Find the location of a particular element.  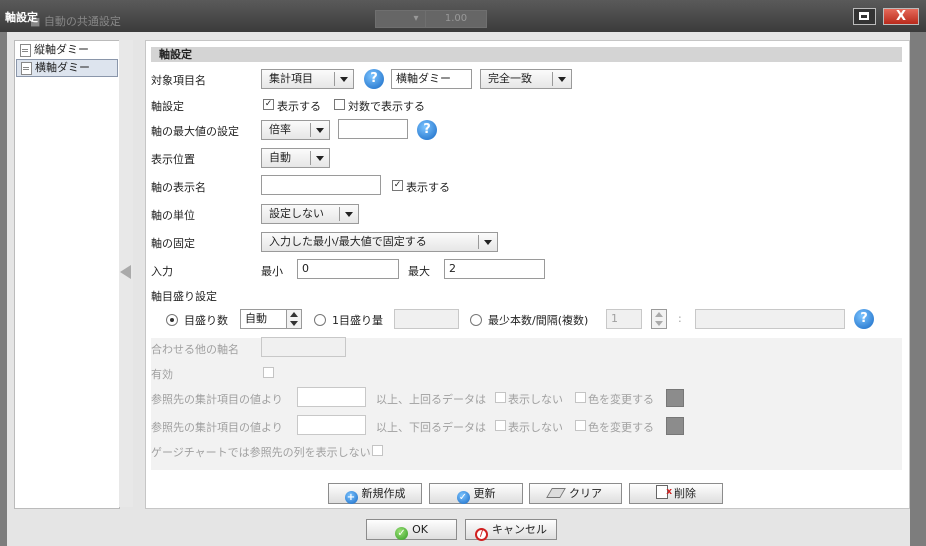

display-name-show-checkbox: ✓ is located at coordinates (397, 185).